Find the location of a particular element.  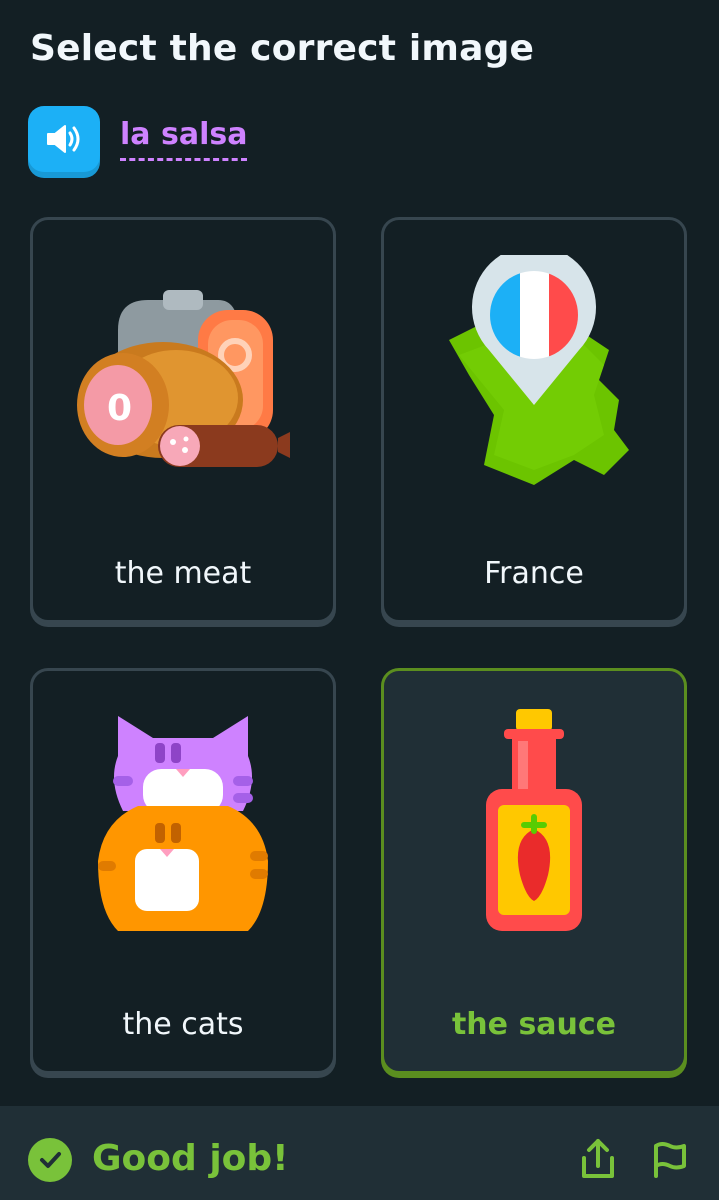

speaker-button is located at coordinates (64, 139).